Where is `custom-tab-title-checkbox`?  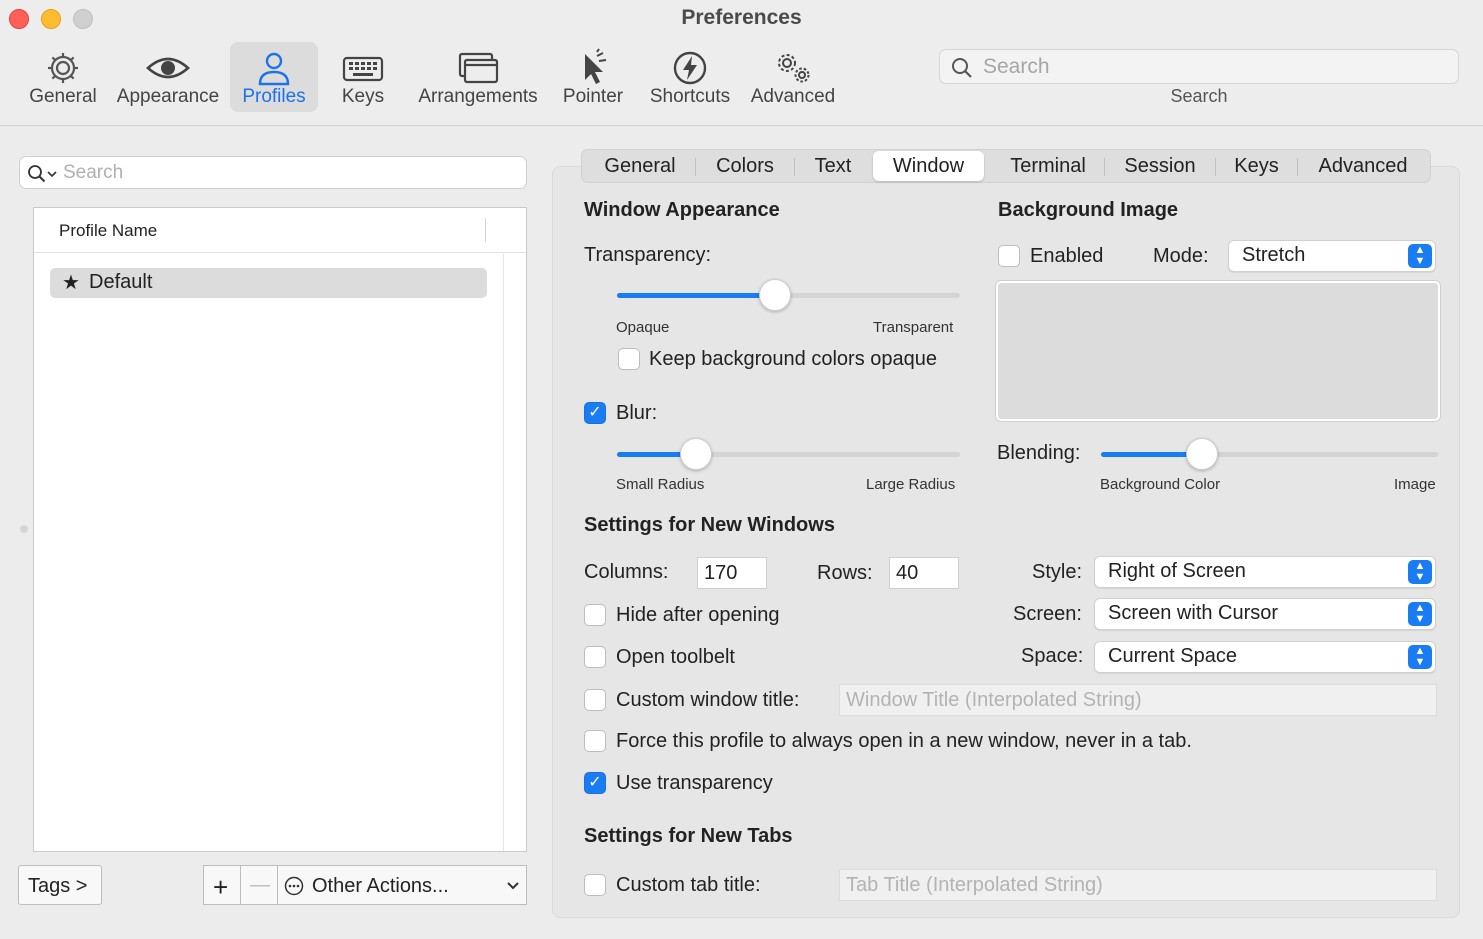 custom-tab-title-checkbox is located at coordinates (595, 885).